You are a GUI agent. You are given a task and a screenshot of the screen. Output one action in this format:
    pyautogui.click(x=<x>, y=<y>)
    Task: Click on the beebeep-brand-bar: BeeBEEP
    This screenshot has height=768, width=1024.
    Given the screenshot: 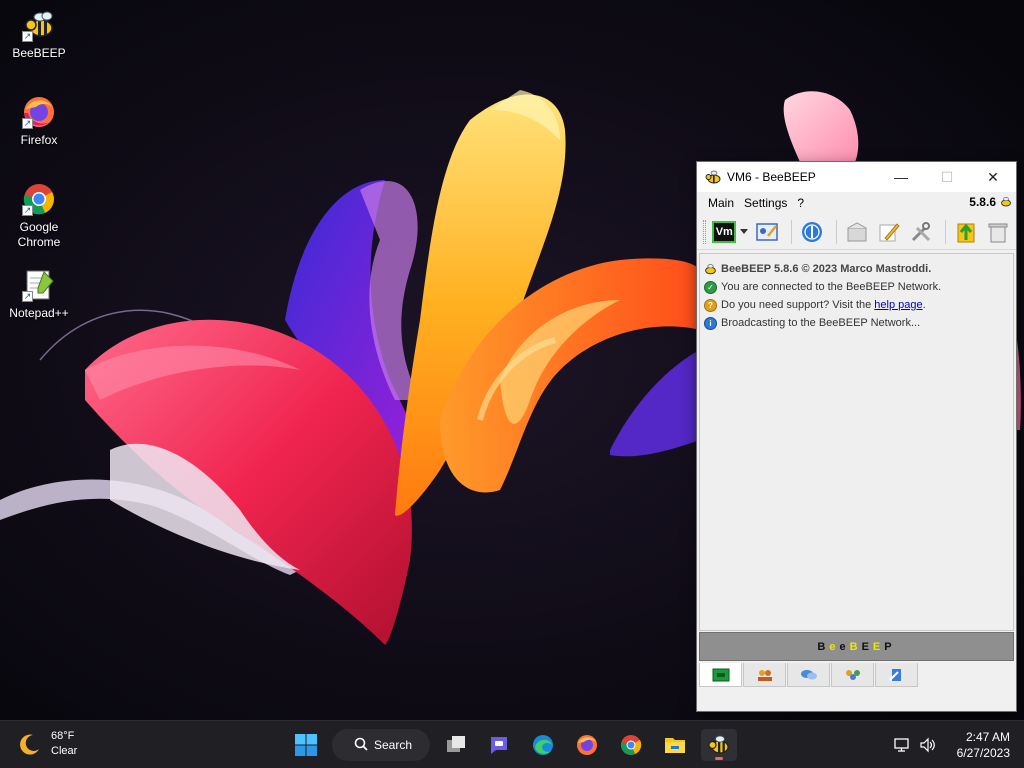 What is the action you would take?
    pyautogui.click(x=856, y=646)
    